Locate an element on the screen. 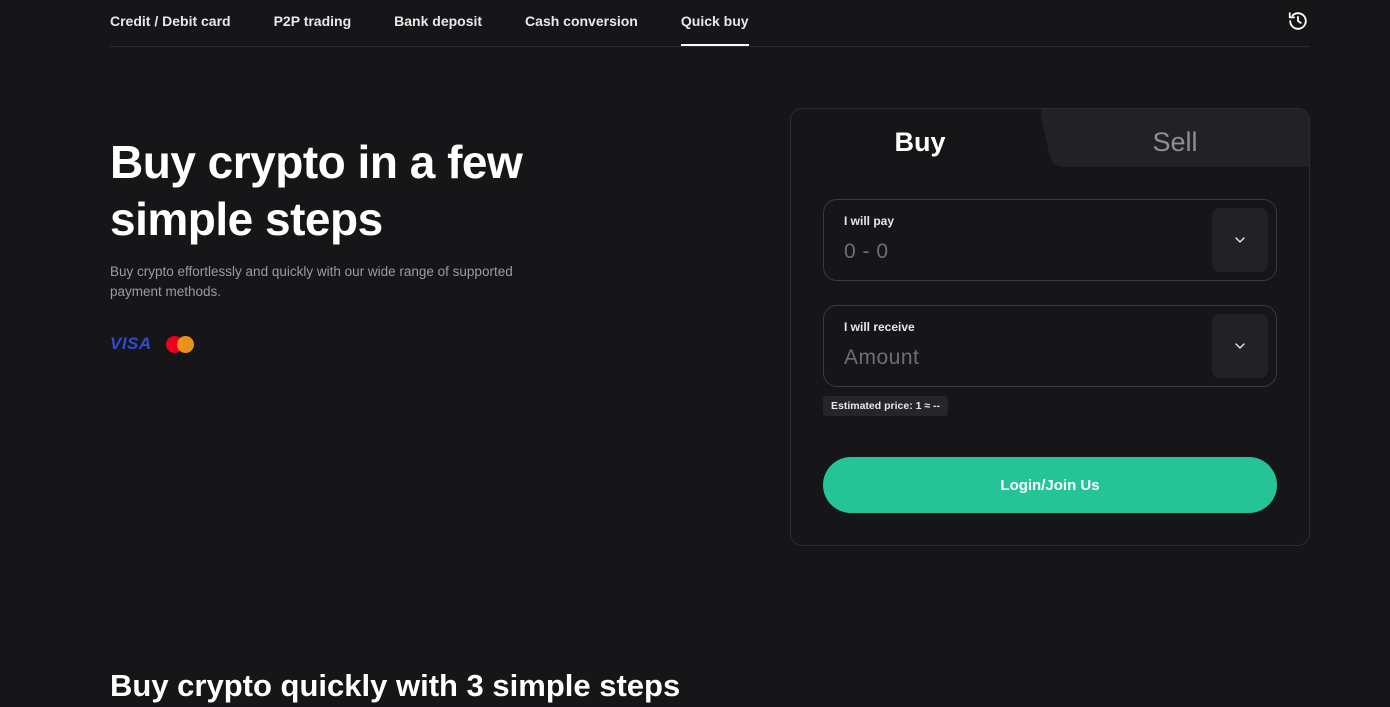  payment-logos: VISA is located at coordinates (153, 344).